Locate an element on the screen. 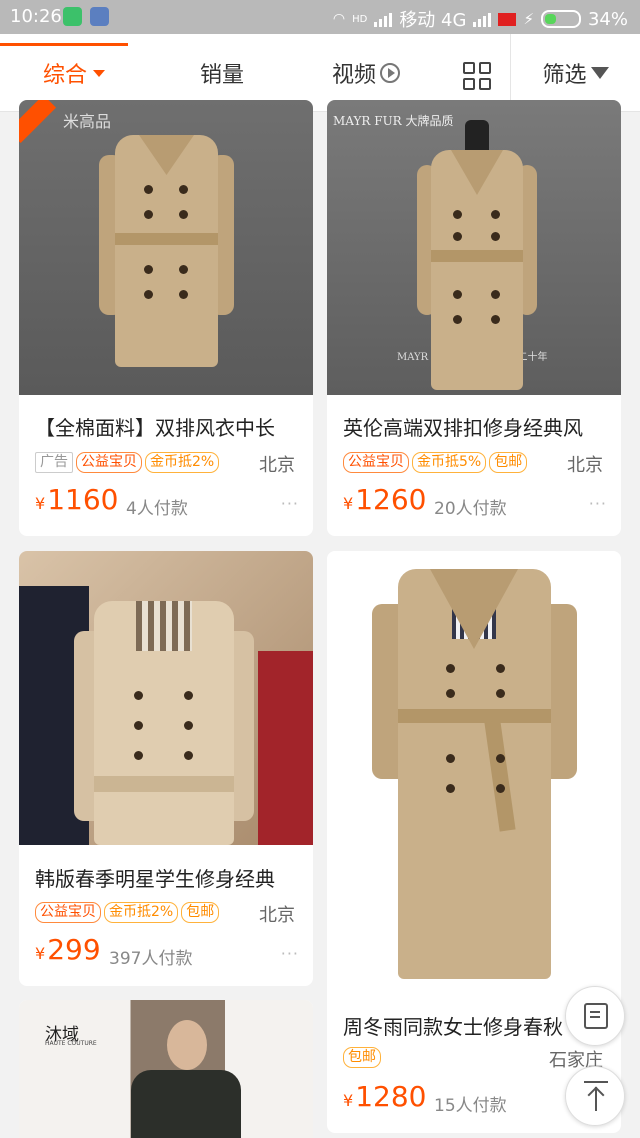 The image size is (640, 1138). clock: 10:26 is located at coordinates (36, 16).